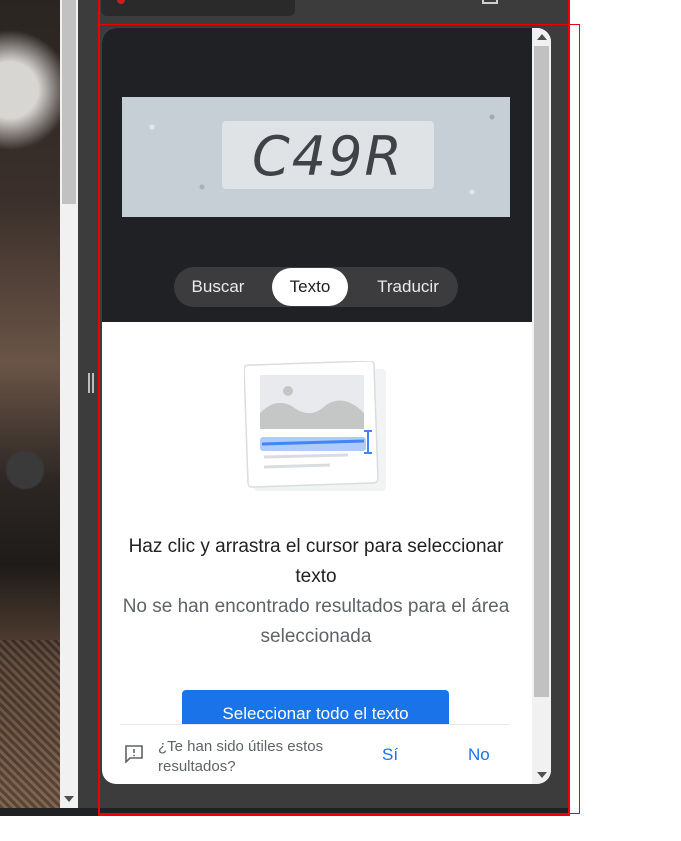 This screenshot has width=681, height=841. I want to click on background-photo, so click(30, 404).